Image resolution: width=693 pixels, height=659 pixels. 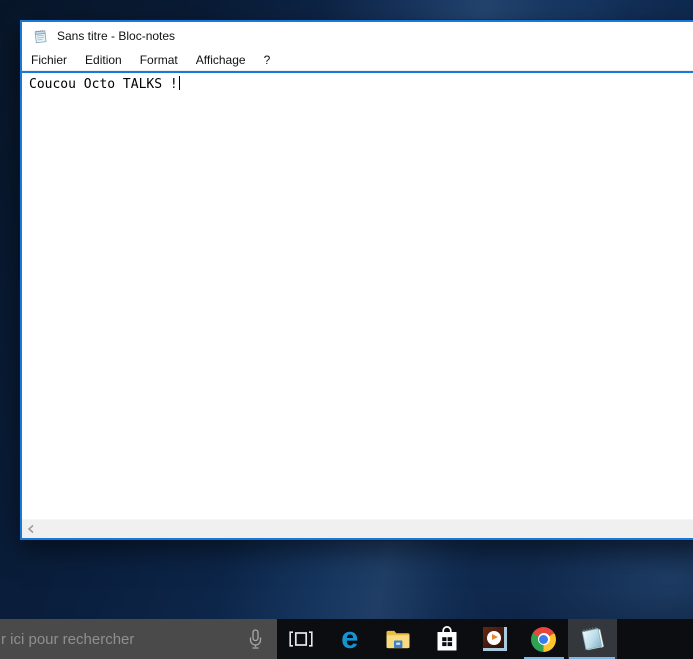 What do you see at coordinates (357, 528) in the screenshot?
I see `horizontal-scrollbar` at bounding box center [357, 528].